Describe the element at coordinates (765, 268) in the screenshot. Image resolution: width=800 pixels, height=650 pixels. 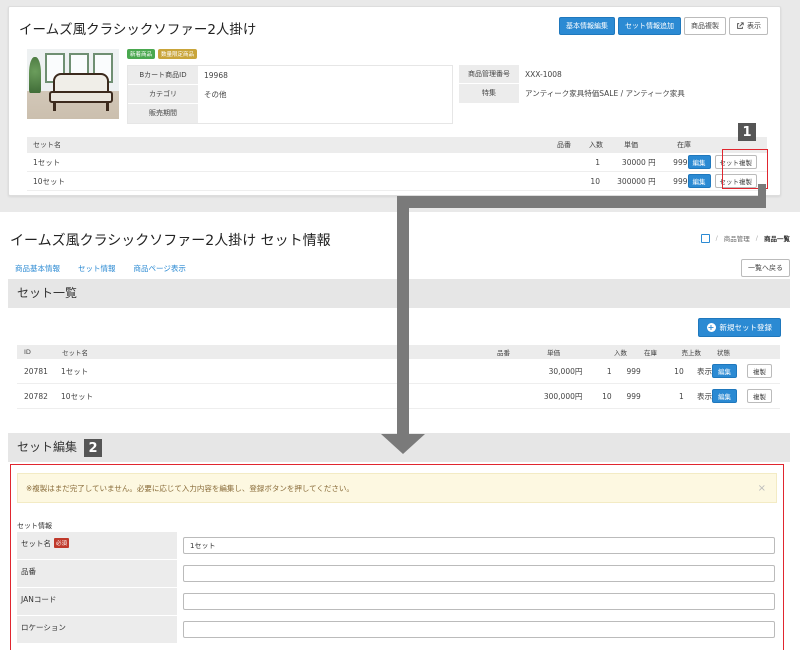
I see `back-to-list-button: 一覧へ戻る` at that location.